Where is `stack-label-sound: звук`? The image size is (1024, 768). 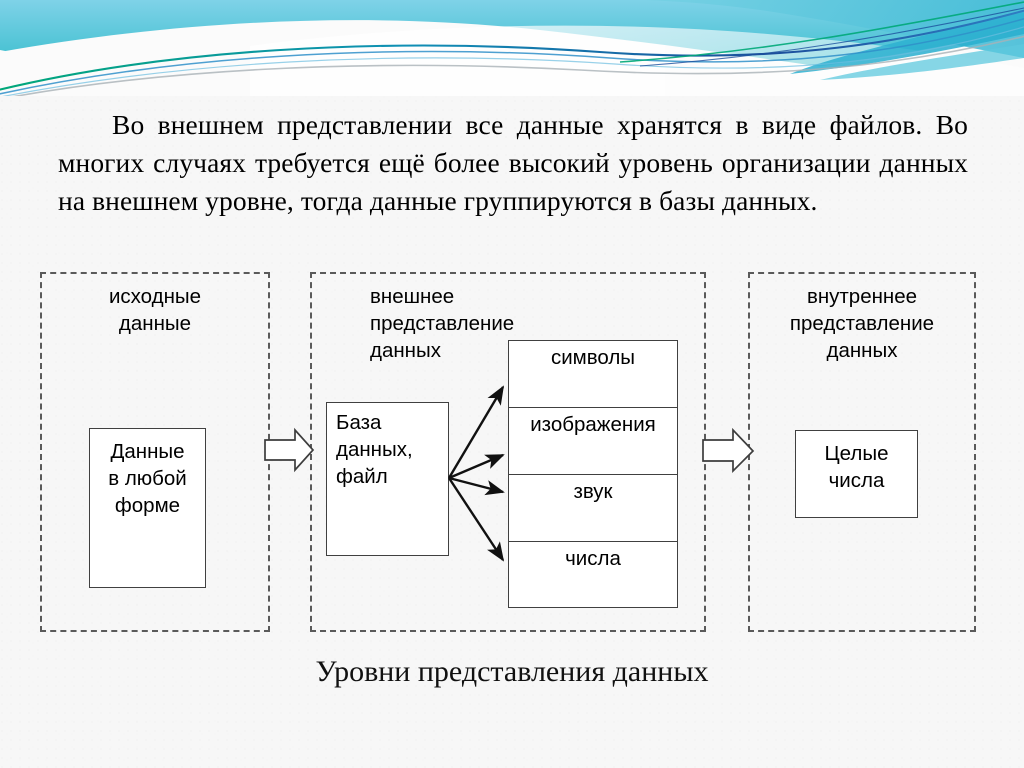
stack-label-sound: звук is located at coordinates (593, 491).